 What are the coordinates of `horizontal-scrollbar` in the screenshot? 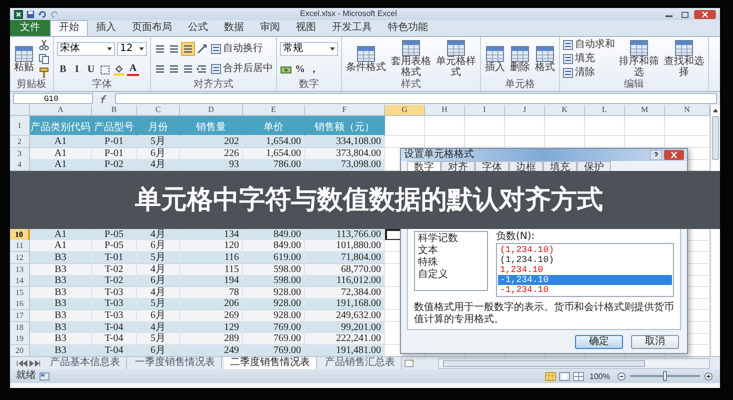 It's located at (574, 363).